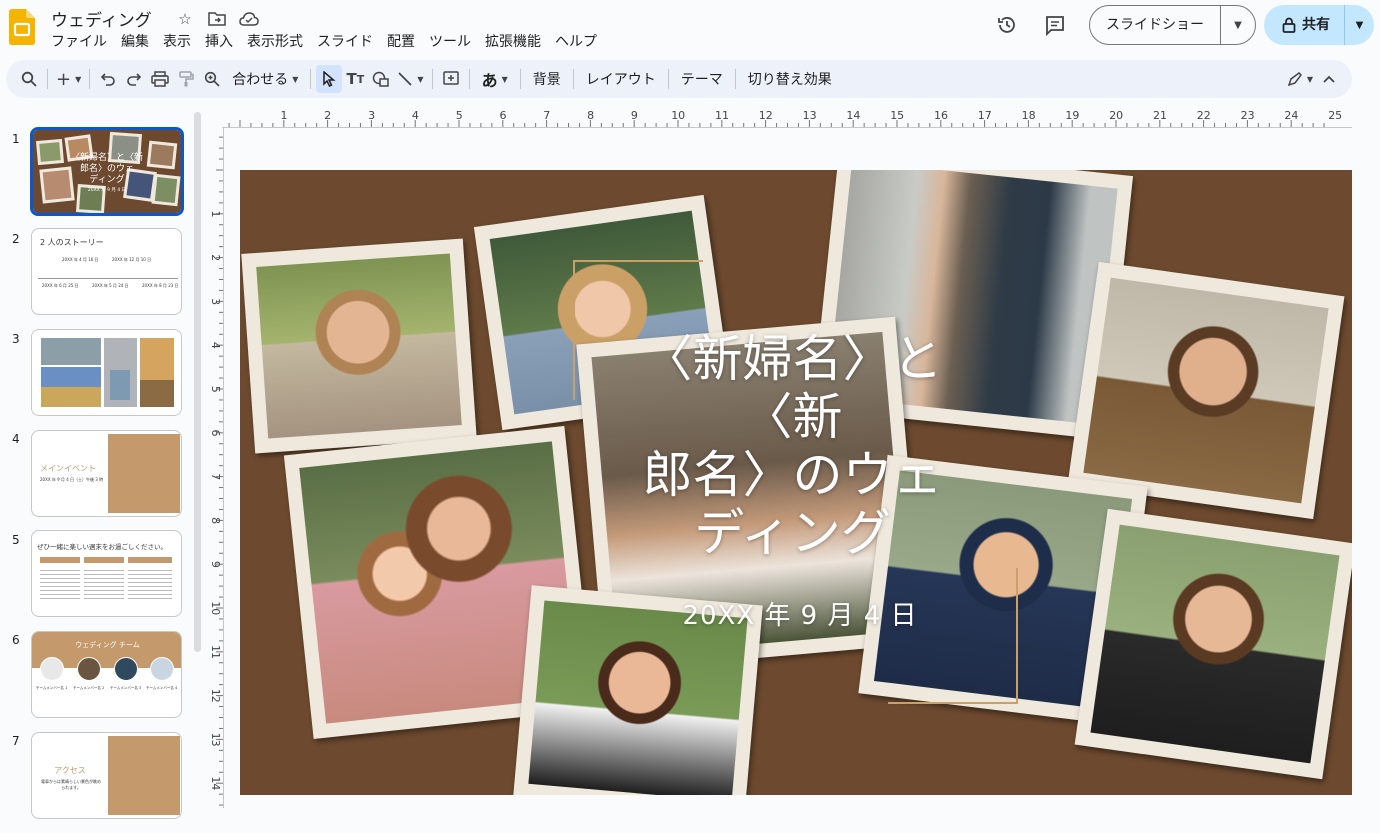 This screenshot has width=1380, height=833. Describe the element at coordinates (1160, 115) in the screenshot. I see `ruler-label: 21` at that location.